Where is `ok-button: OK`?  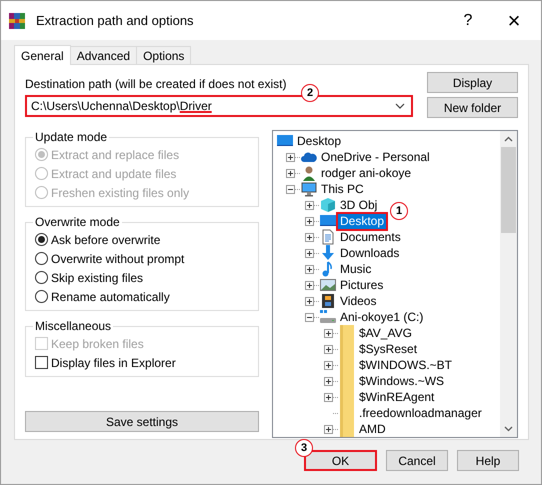 ok-button: OK is located at coordinates (340, 460).